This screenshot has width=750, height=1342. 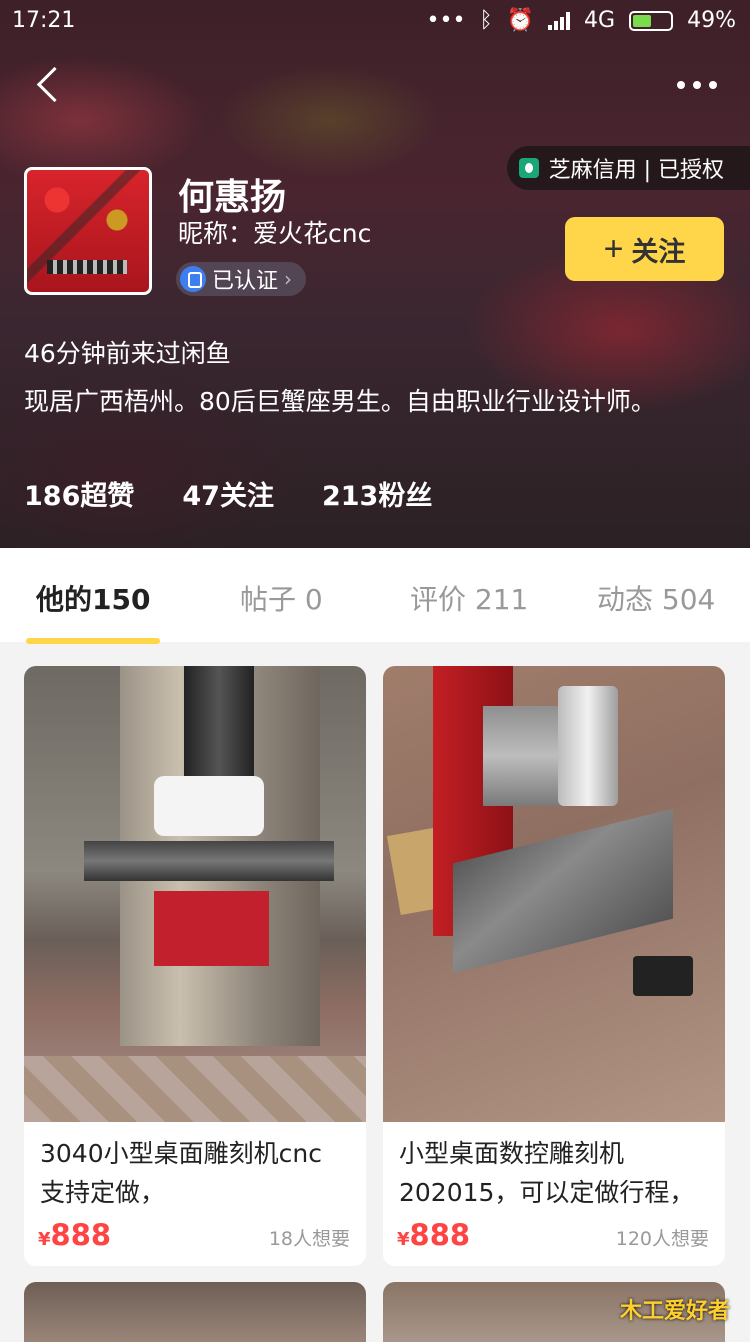 I want to click on status-icons: ••• ᛒ ⏰ 4G 49%, so click(x=582, y=20).